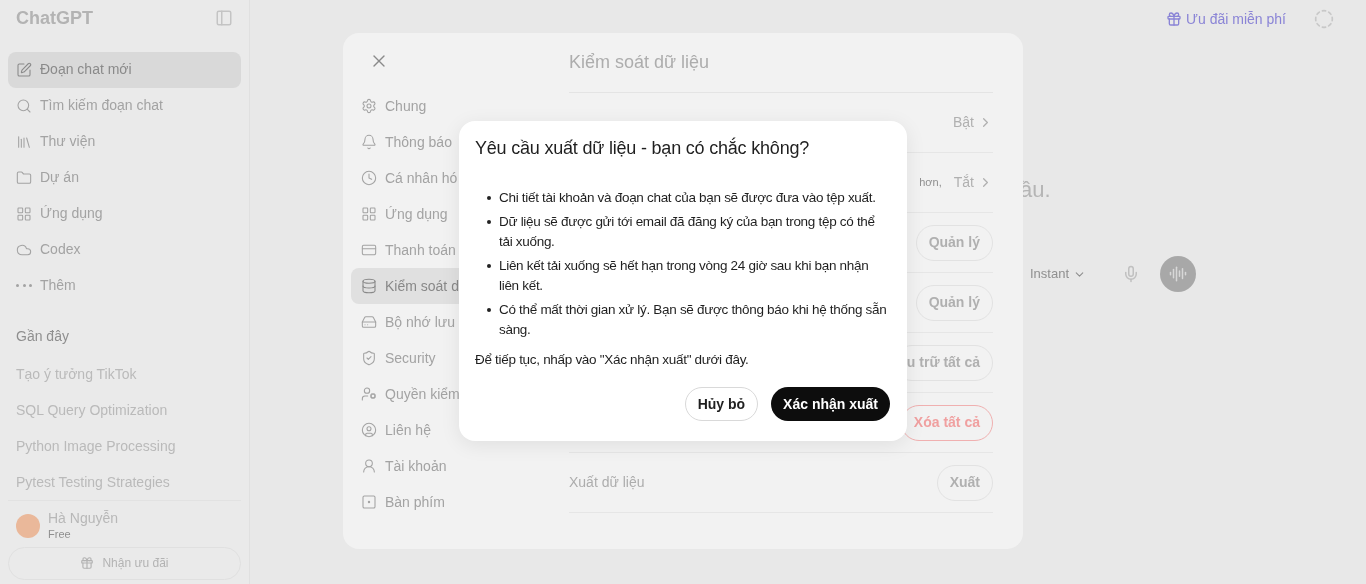 The height and width of the screenshot is (584, 1366). Describe the element at coordinates (447, 430) in the screenshot. I see `settings-nav-item: Liên hệ` at that location.